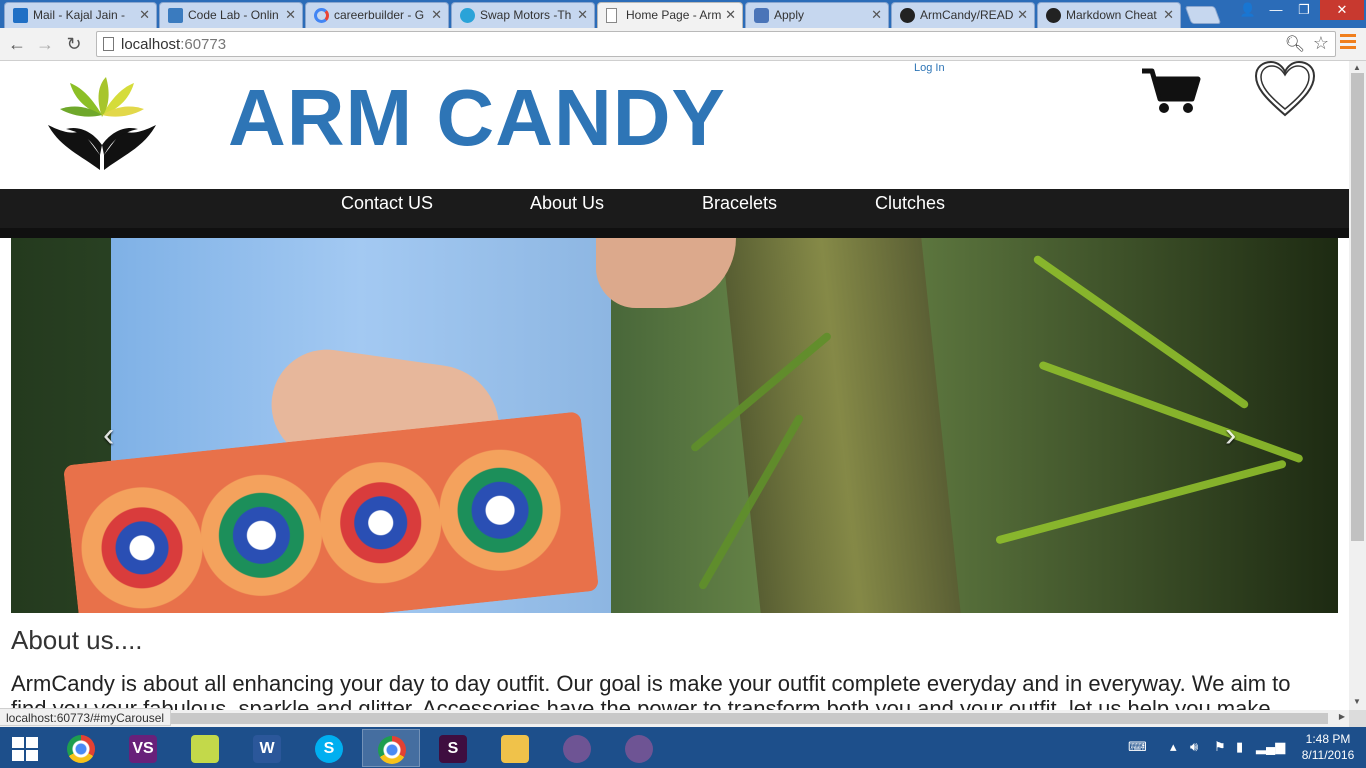 The image size is (1366, 768). Describe the element at coordinates (761, 15) in the screenshot. I see `apply-icon` at that location.